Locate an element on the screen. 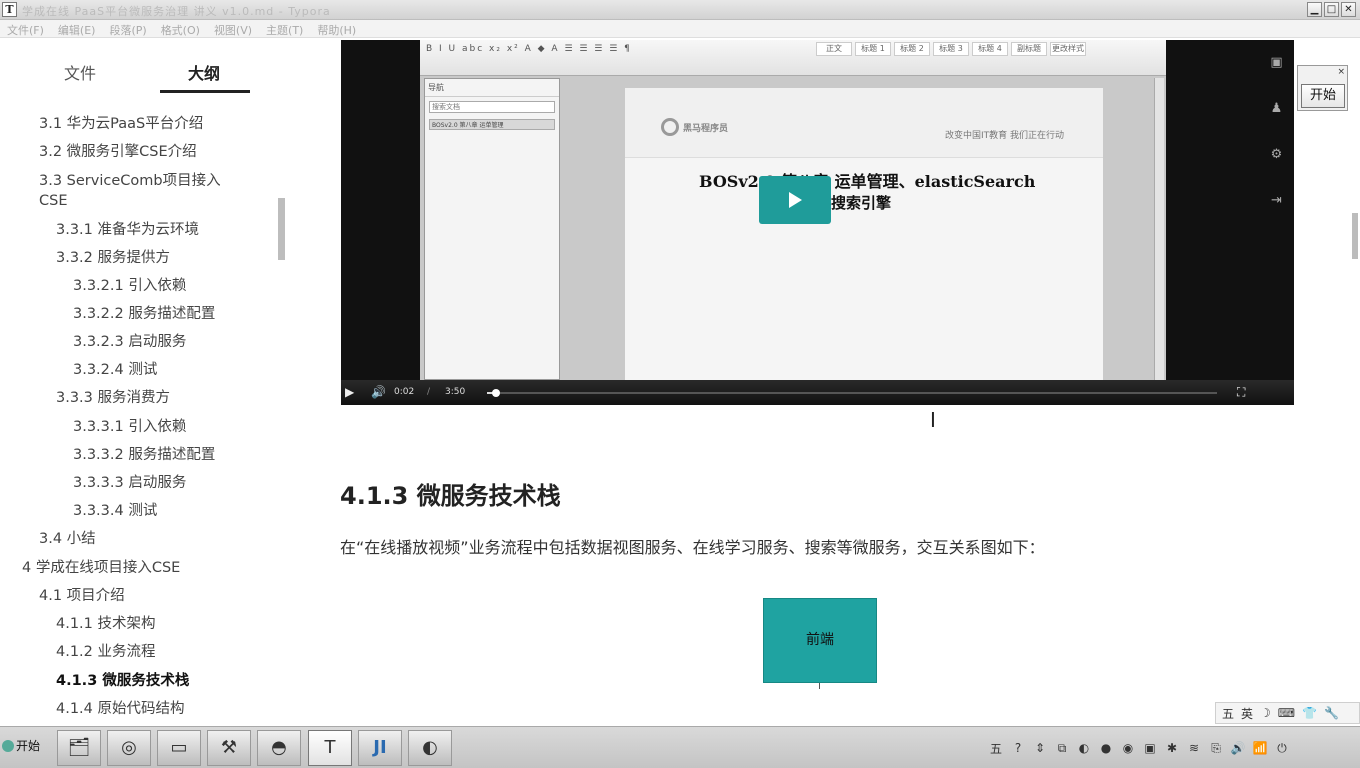 The image size is (1360, 768). nav-pane-item: BOSv2.0 第八章 运单管理 is located at coordinates (492, 124).